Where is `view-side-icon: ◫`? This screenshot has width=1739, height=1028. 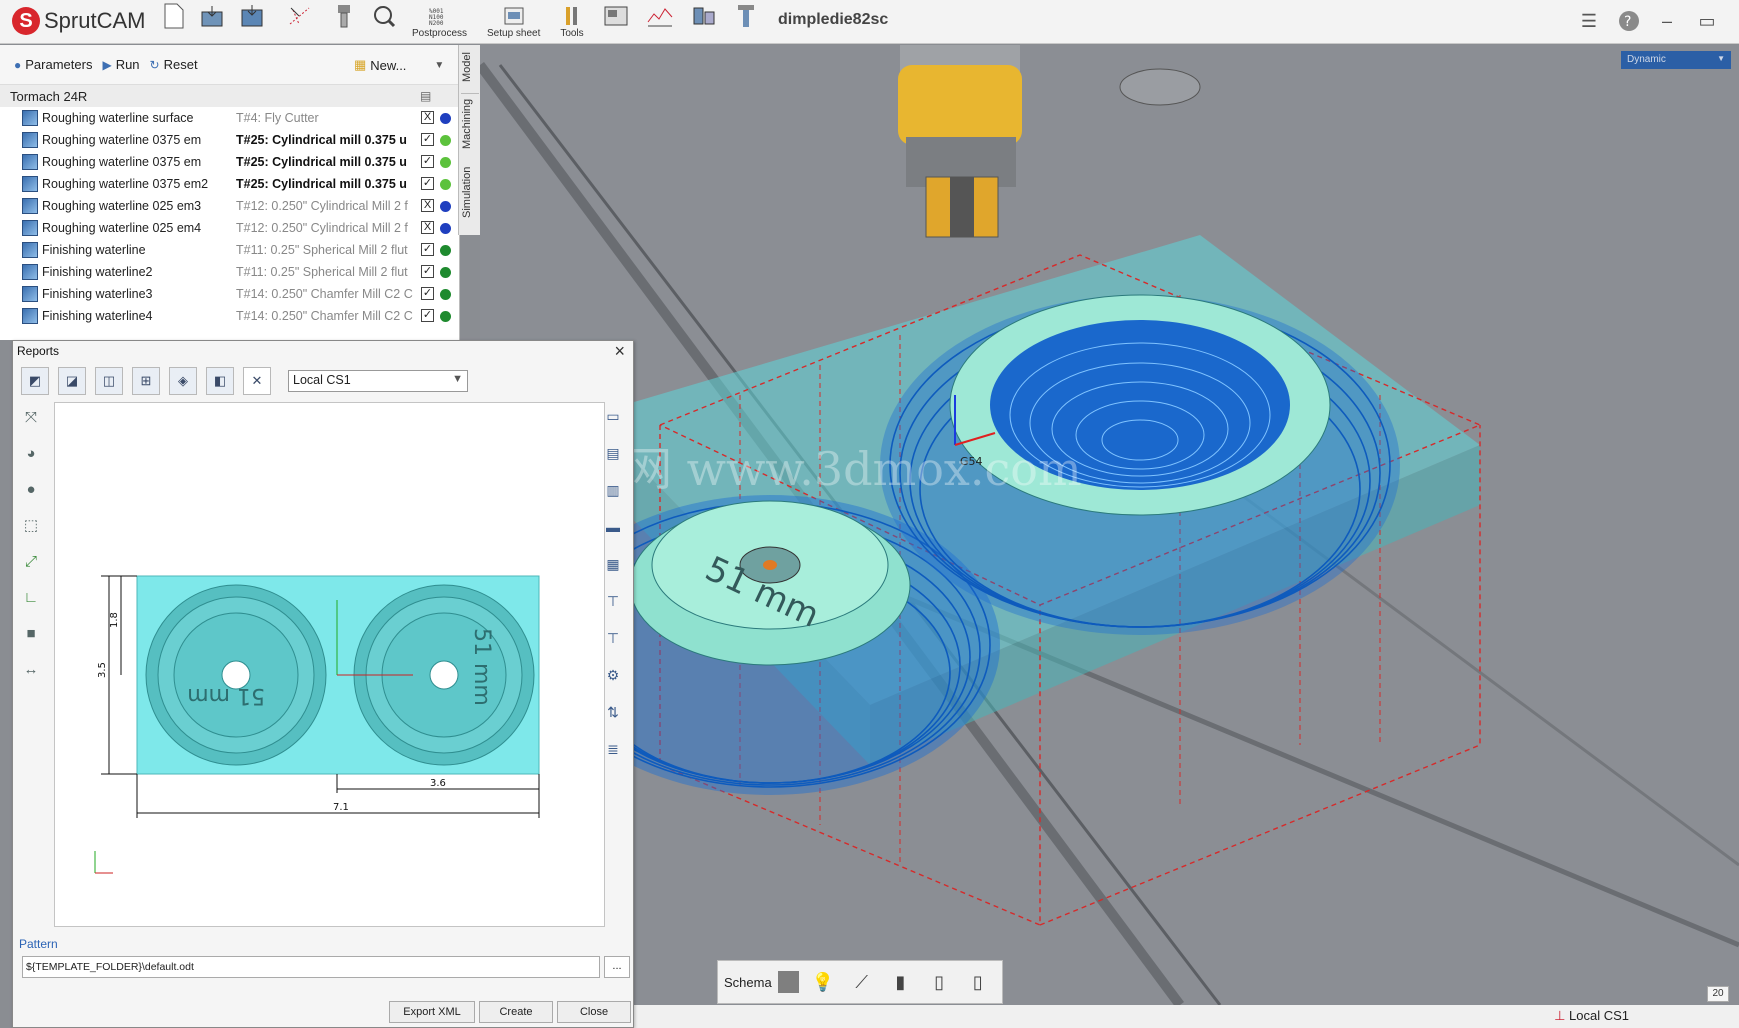
view-side-icon: ◫ is located at coordinates (109, 381).